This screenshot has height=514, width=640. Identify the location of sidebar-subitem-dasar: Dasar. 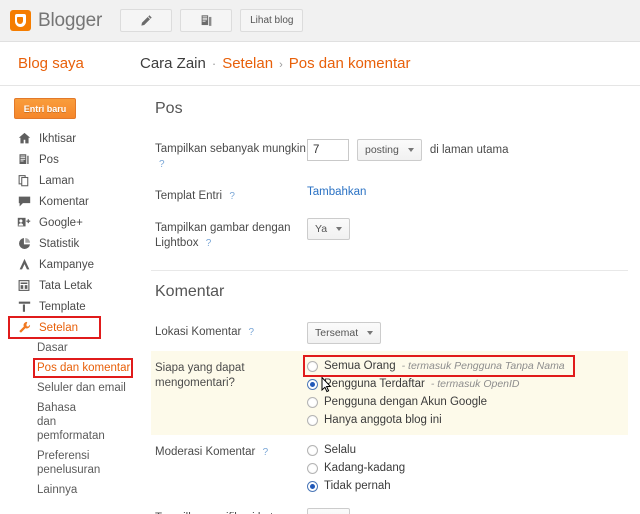
(68, 348).